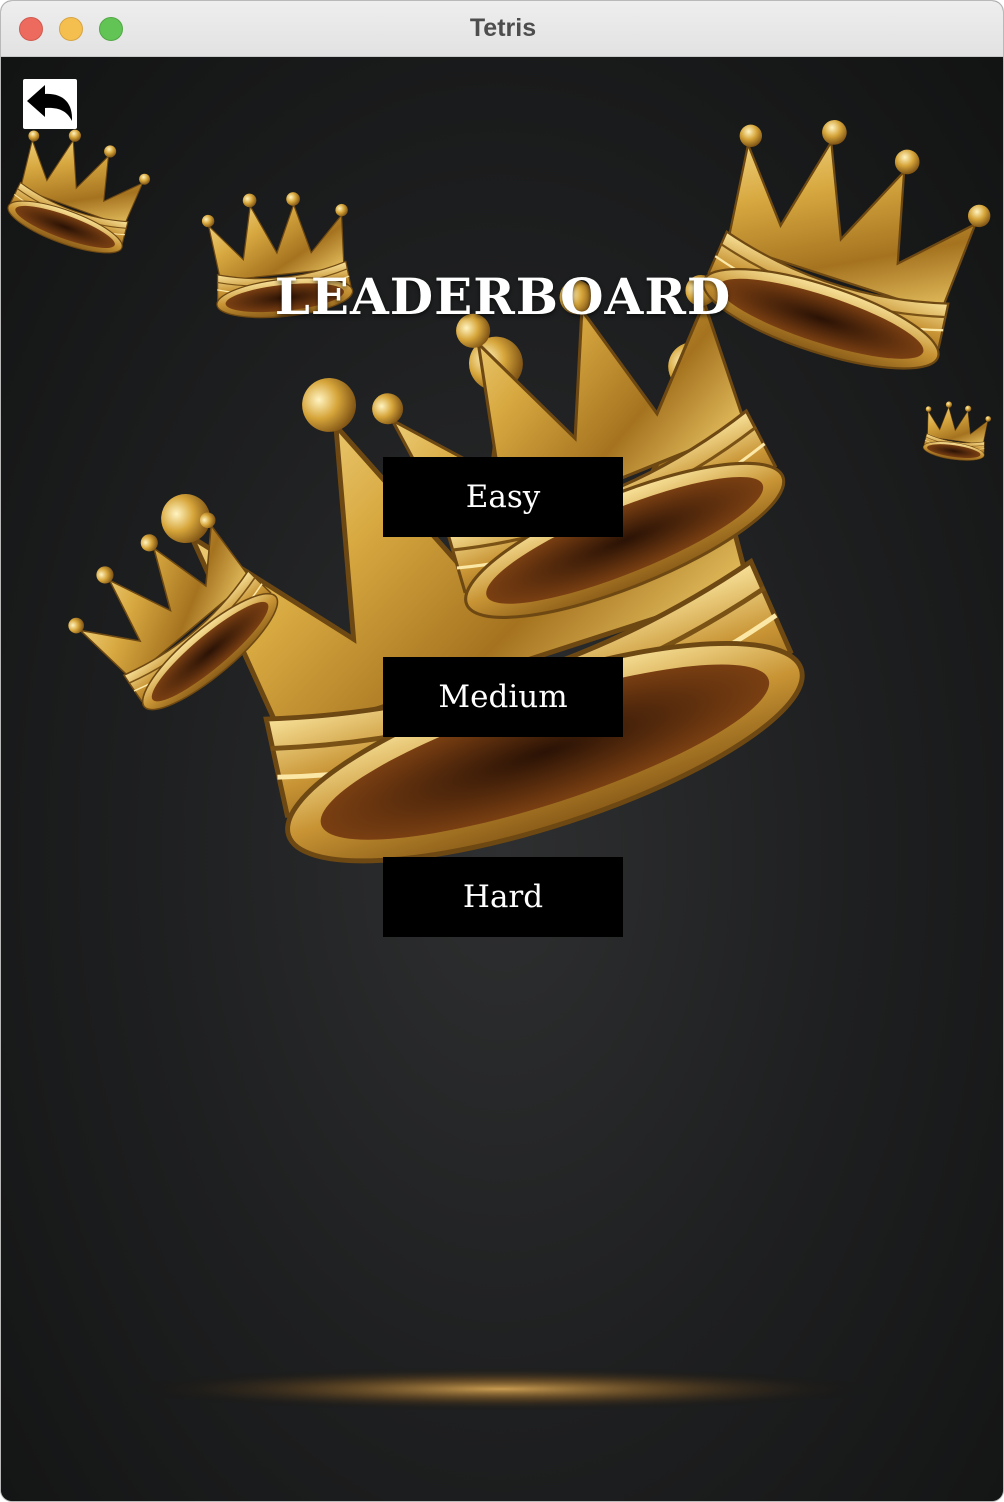 The width and height of the screenshot is (1004, 1502). I want to click on back-arrow-icon, so click(50, 103).